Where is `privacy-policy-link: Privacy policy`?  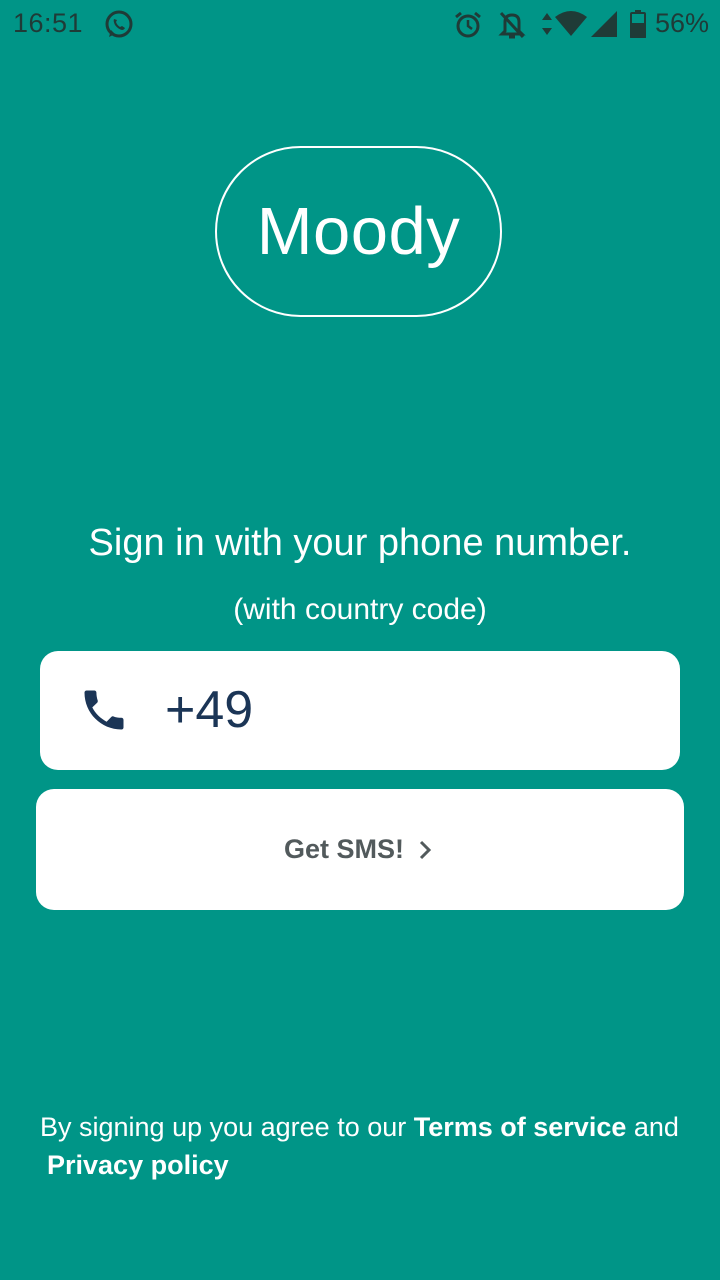 privacy-policy-link: Privacy policy is located at coordinates (134, 1165).